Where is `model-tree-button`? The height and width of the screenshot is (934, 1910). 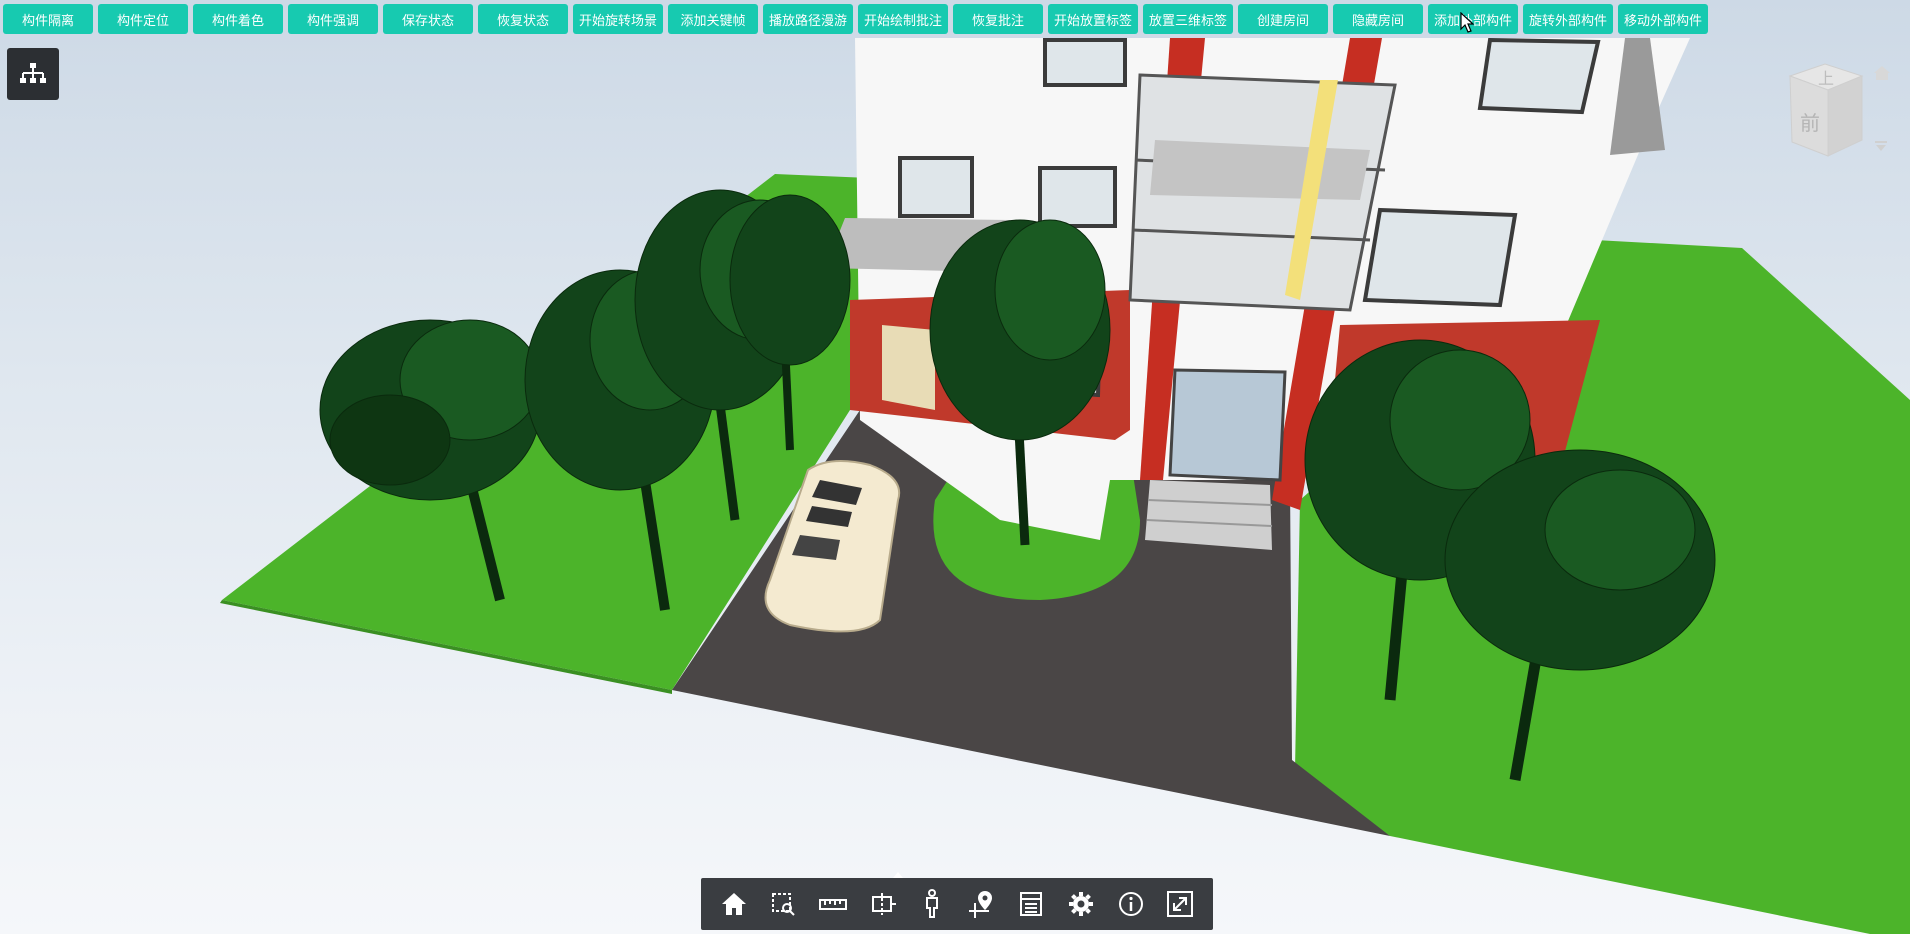 model-tree-button is located at coordinates (33, 74).